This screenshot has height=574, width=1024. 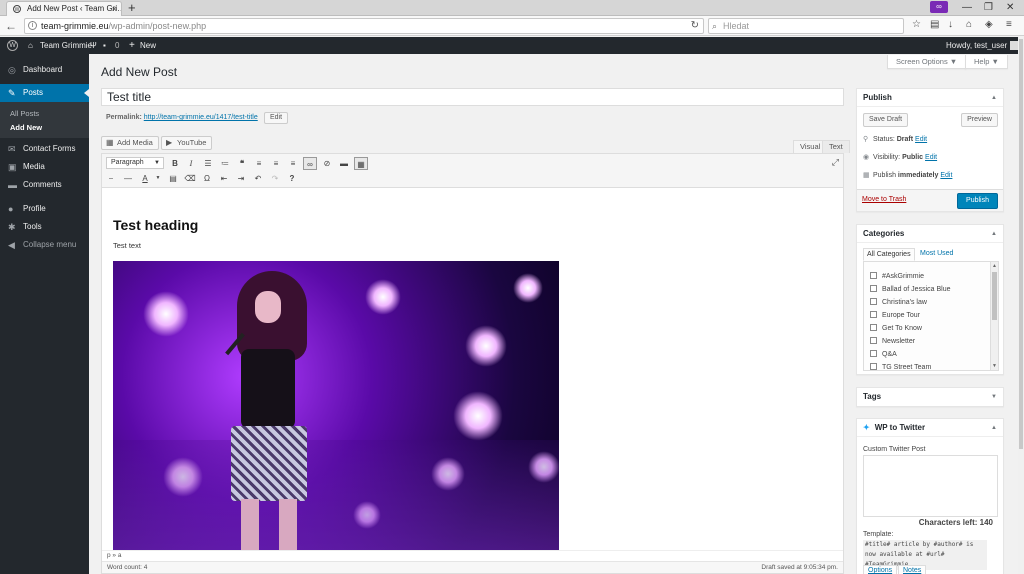 I want to click on sidebar-item-tools: ✱ Tools, so click(x=44, y=227).